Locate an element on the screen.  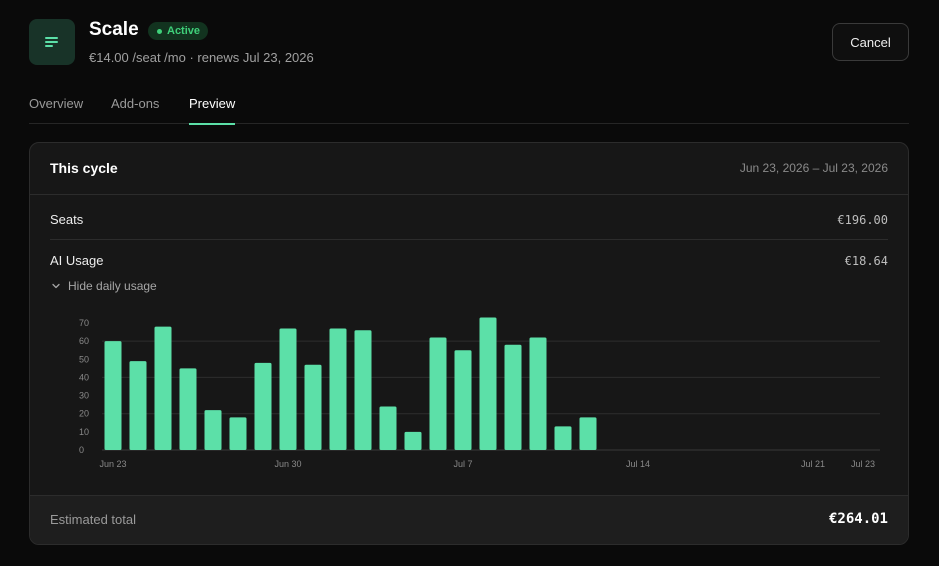
y-tick-label: 10 is located at coordinates (84, 432).